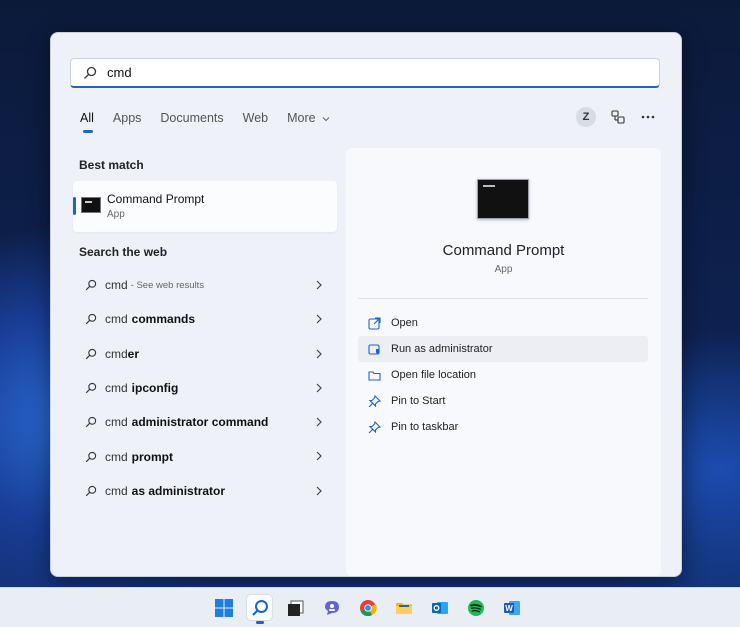 This screenshot has height=627, width=740. I want to click on web-result-item: cmd prompt, so click(205, 456).